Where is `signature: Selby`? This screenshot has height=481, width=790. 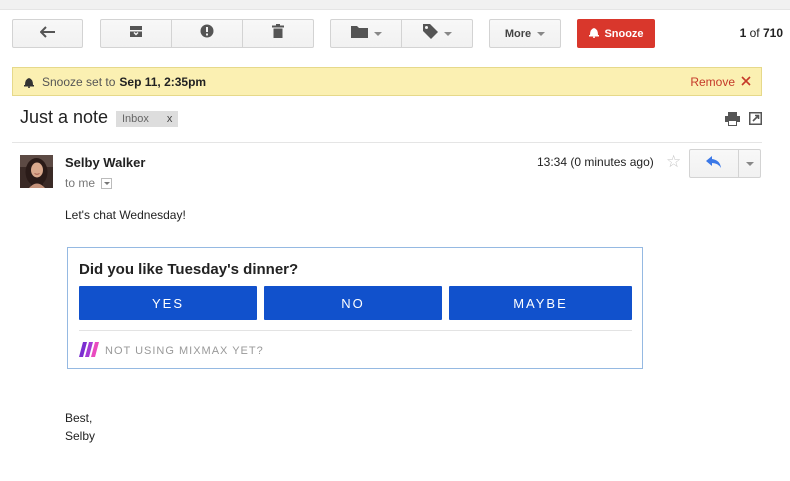 signature: Selby is located at coordinates (80, 436).